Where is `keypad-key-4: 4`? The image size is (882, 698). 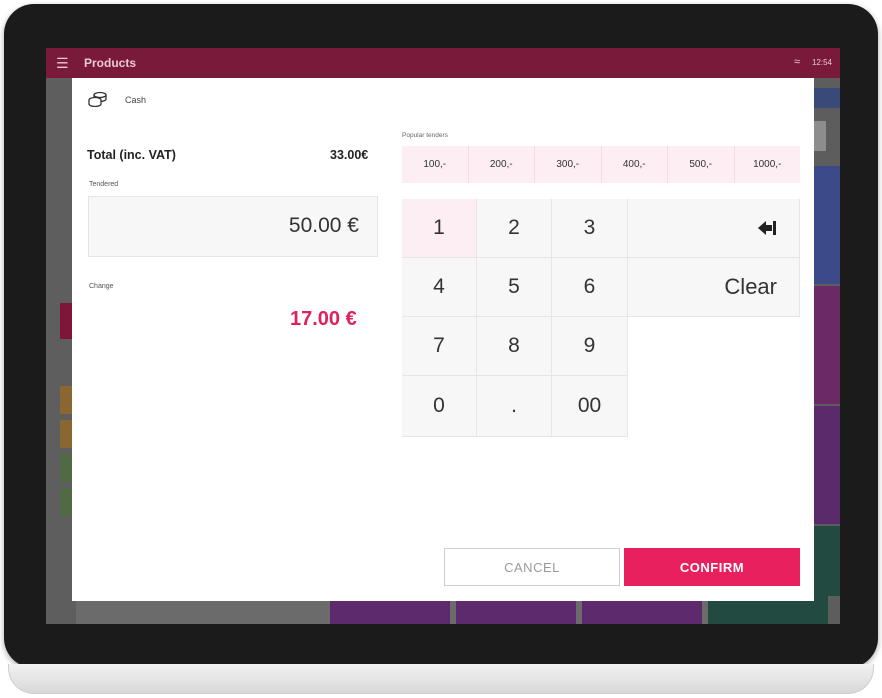 keypad-key-4: 4 is located at coordinates (439, 287).